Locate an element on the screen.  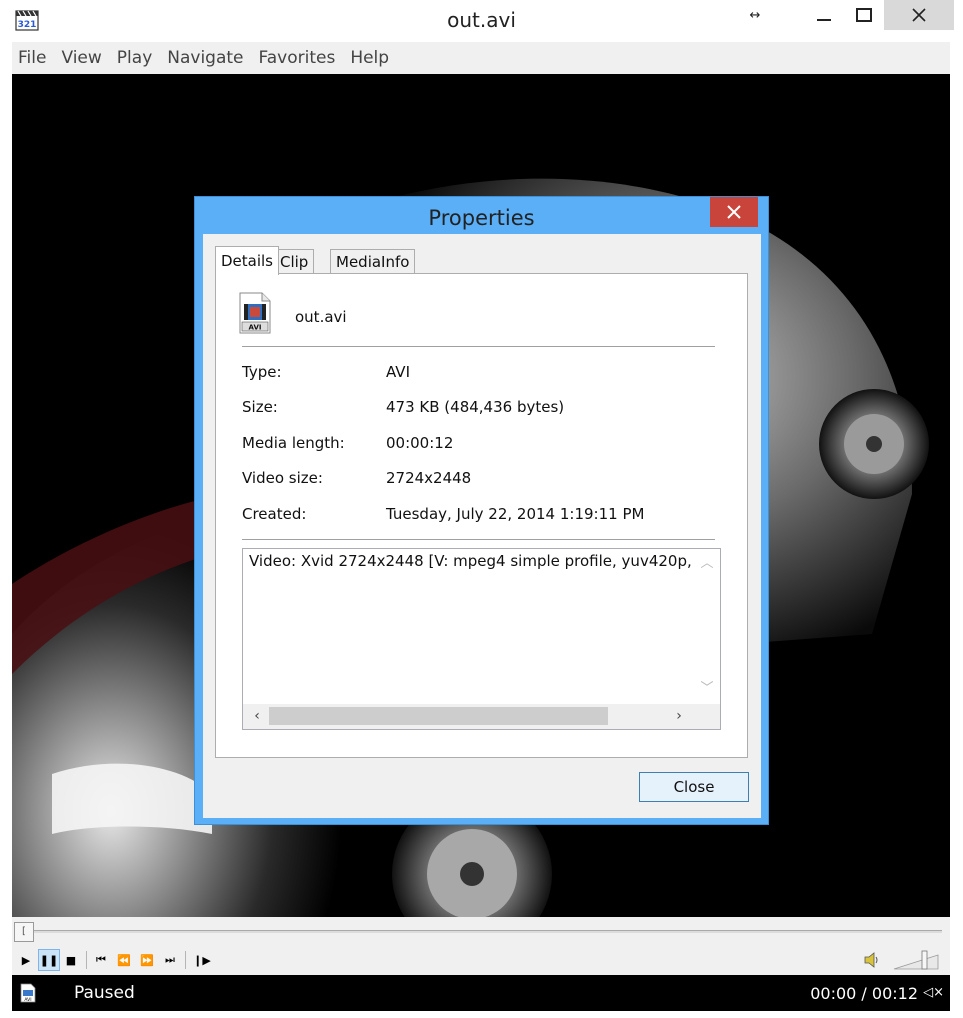
fast-forward-button: ⏩ is located at coordinates (147, 960).